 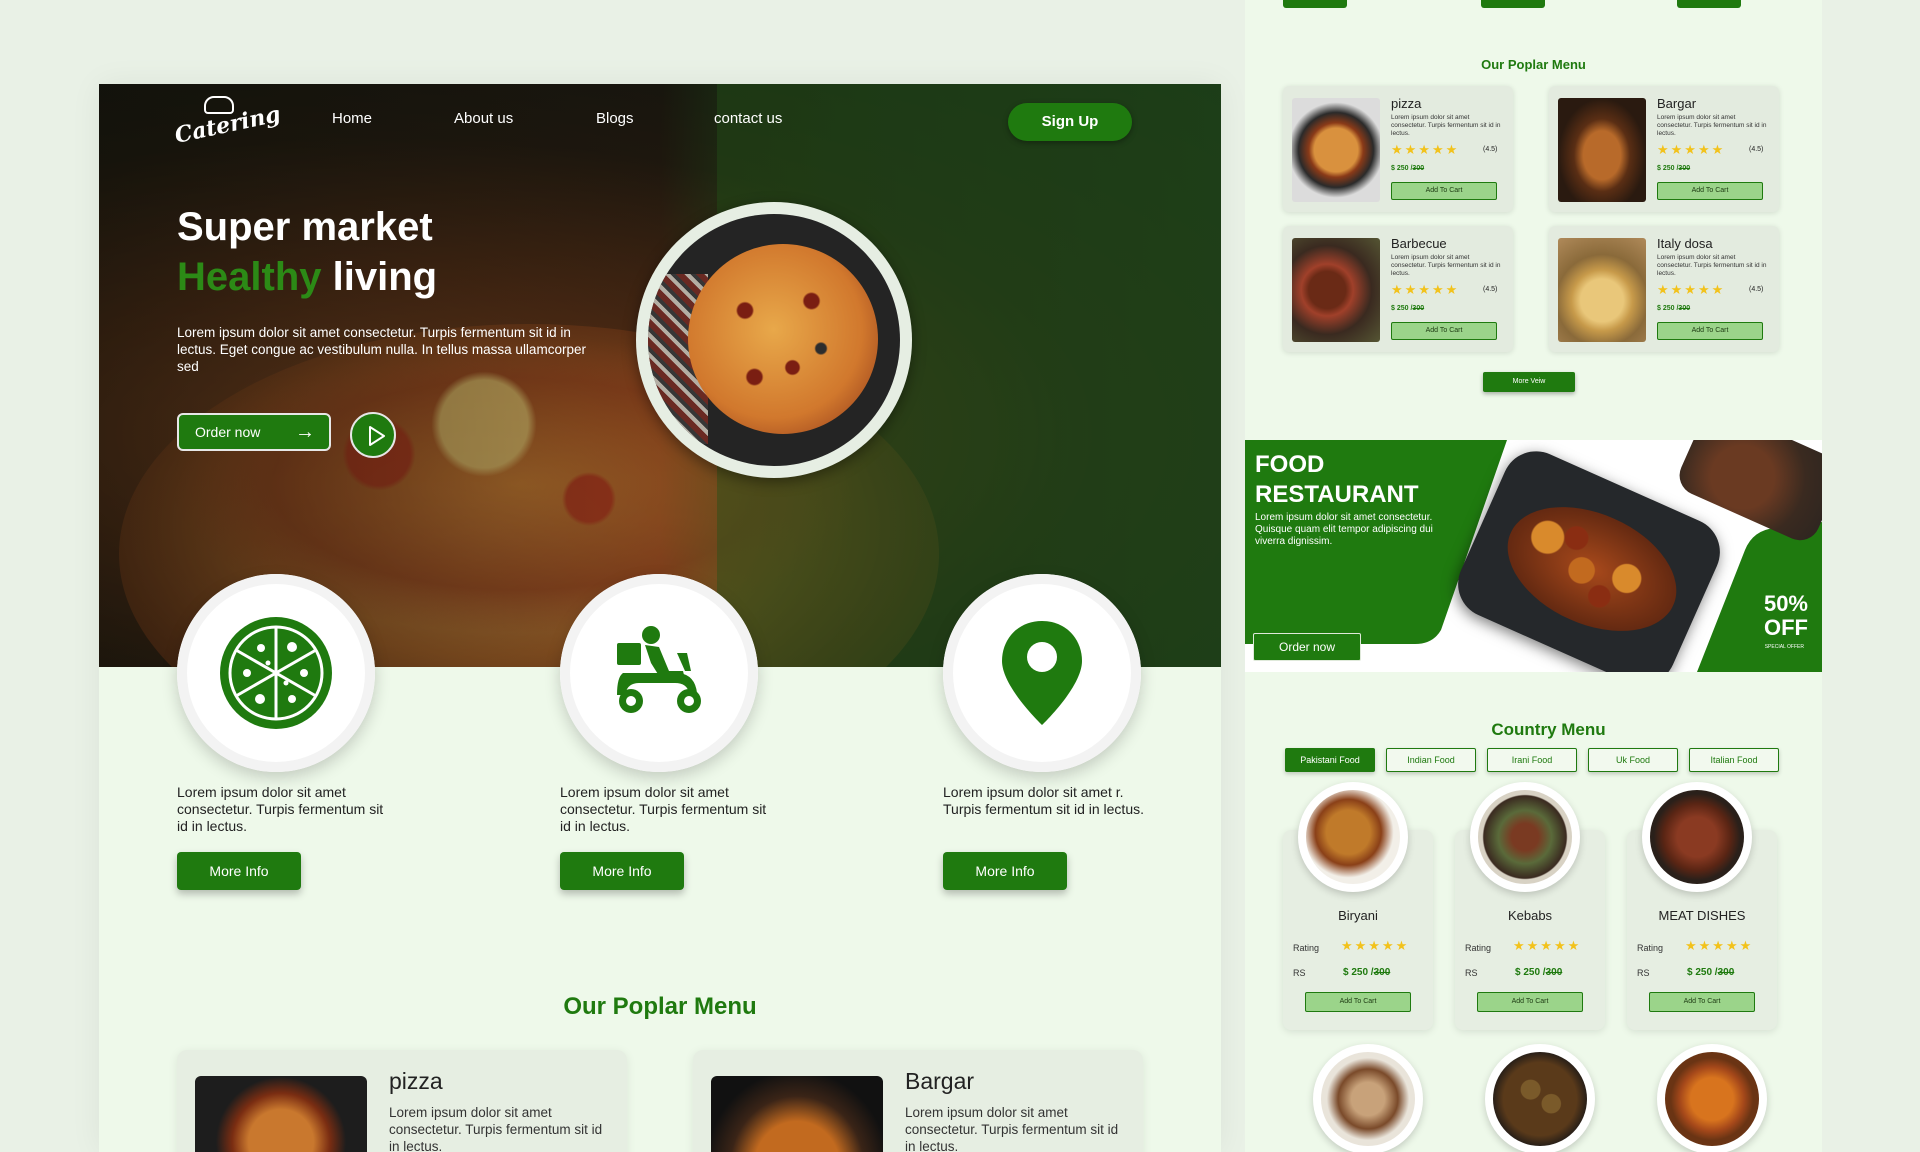 I want to click on sign-up-button: Sign Up, so click(x=1070, y=122).